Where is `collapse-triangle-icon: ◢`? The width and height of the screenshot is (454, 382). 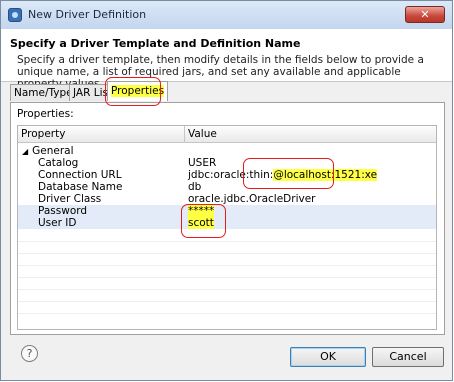 collapse-triangle-icon: ◢ is located at coordinates (25, 151).